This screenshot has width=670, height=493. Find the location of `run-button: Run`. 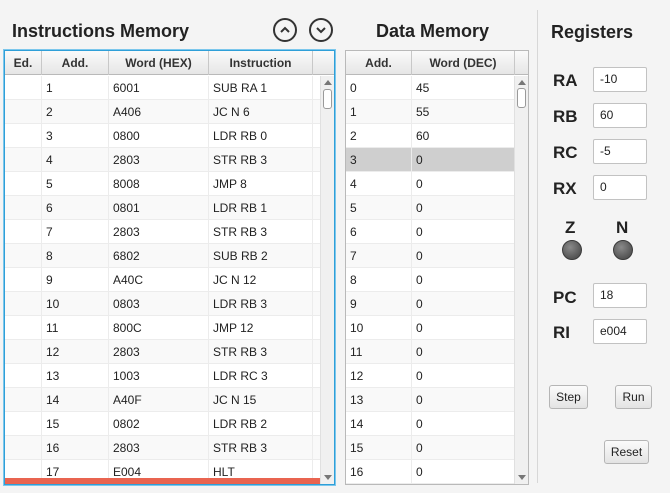

run-button: Run is located at coordinates (633, 397).